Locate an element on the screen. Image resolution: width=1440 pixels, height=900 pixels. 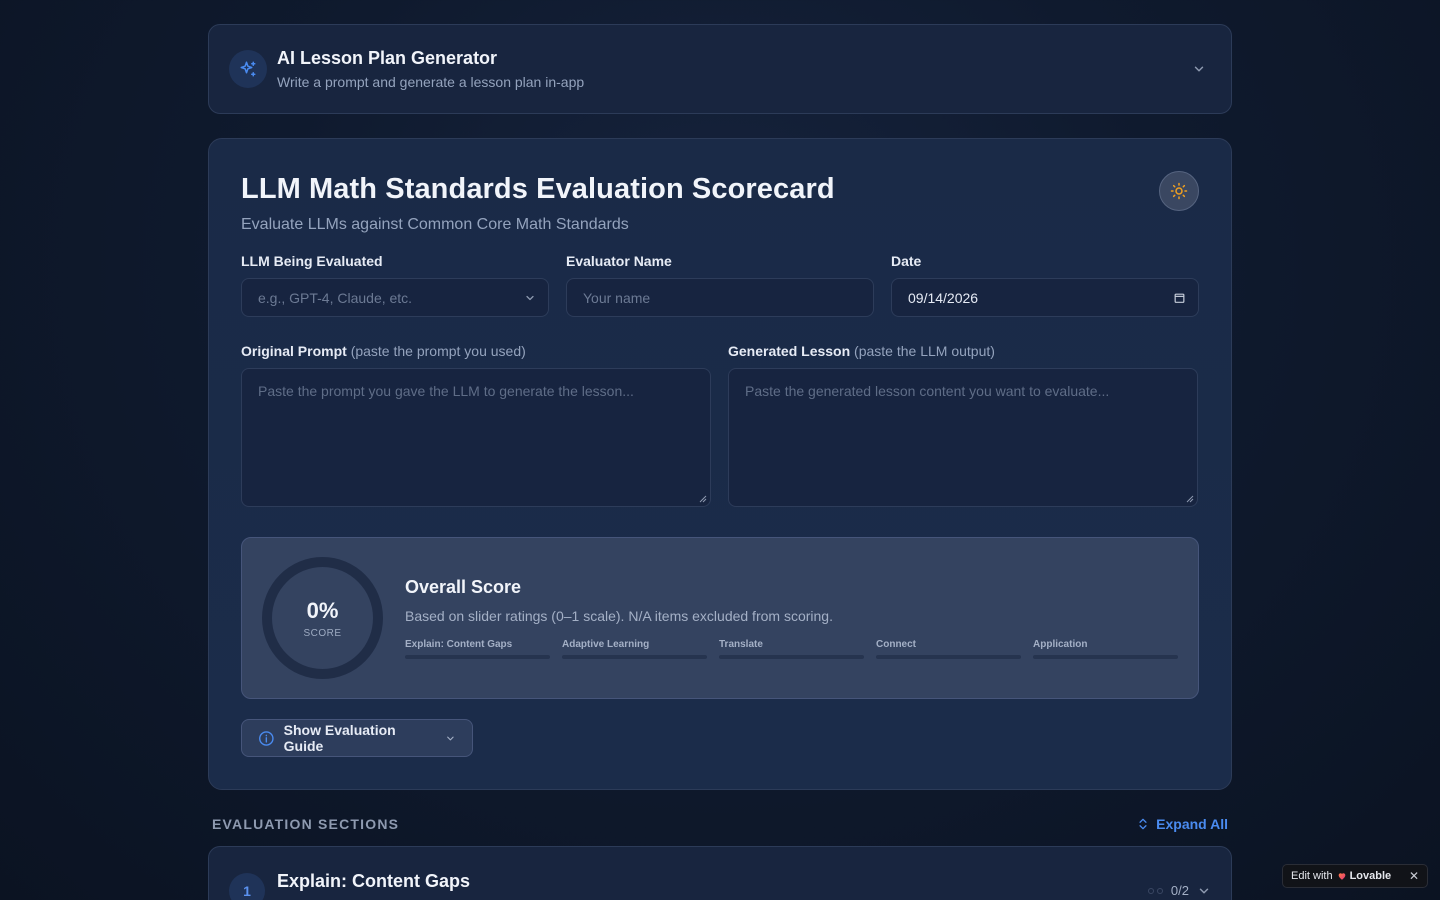
edit-with-lovable-badge: Edit with Lovable ✕ is located at coordinates (1355, 876).